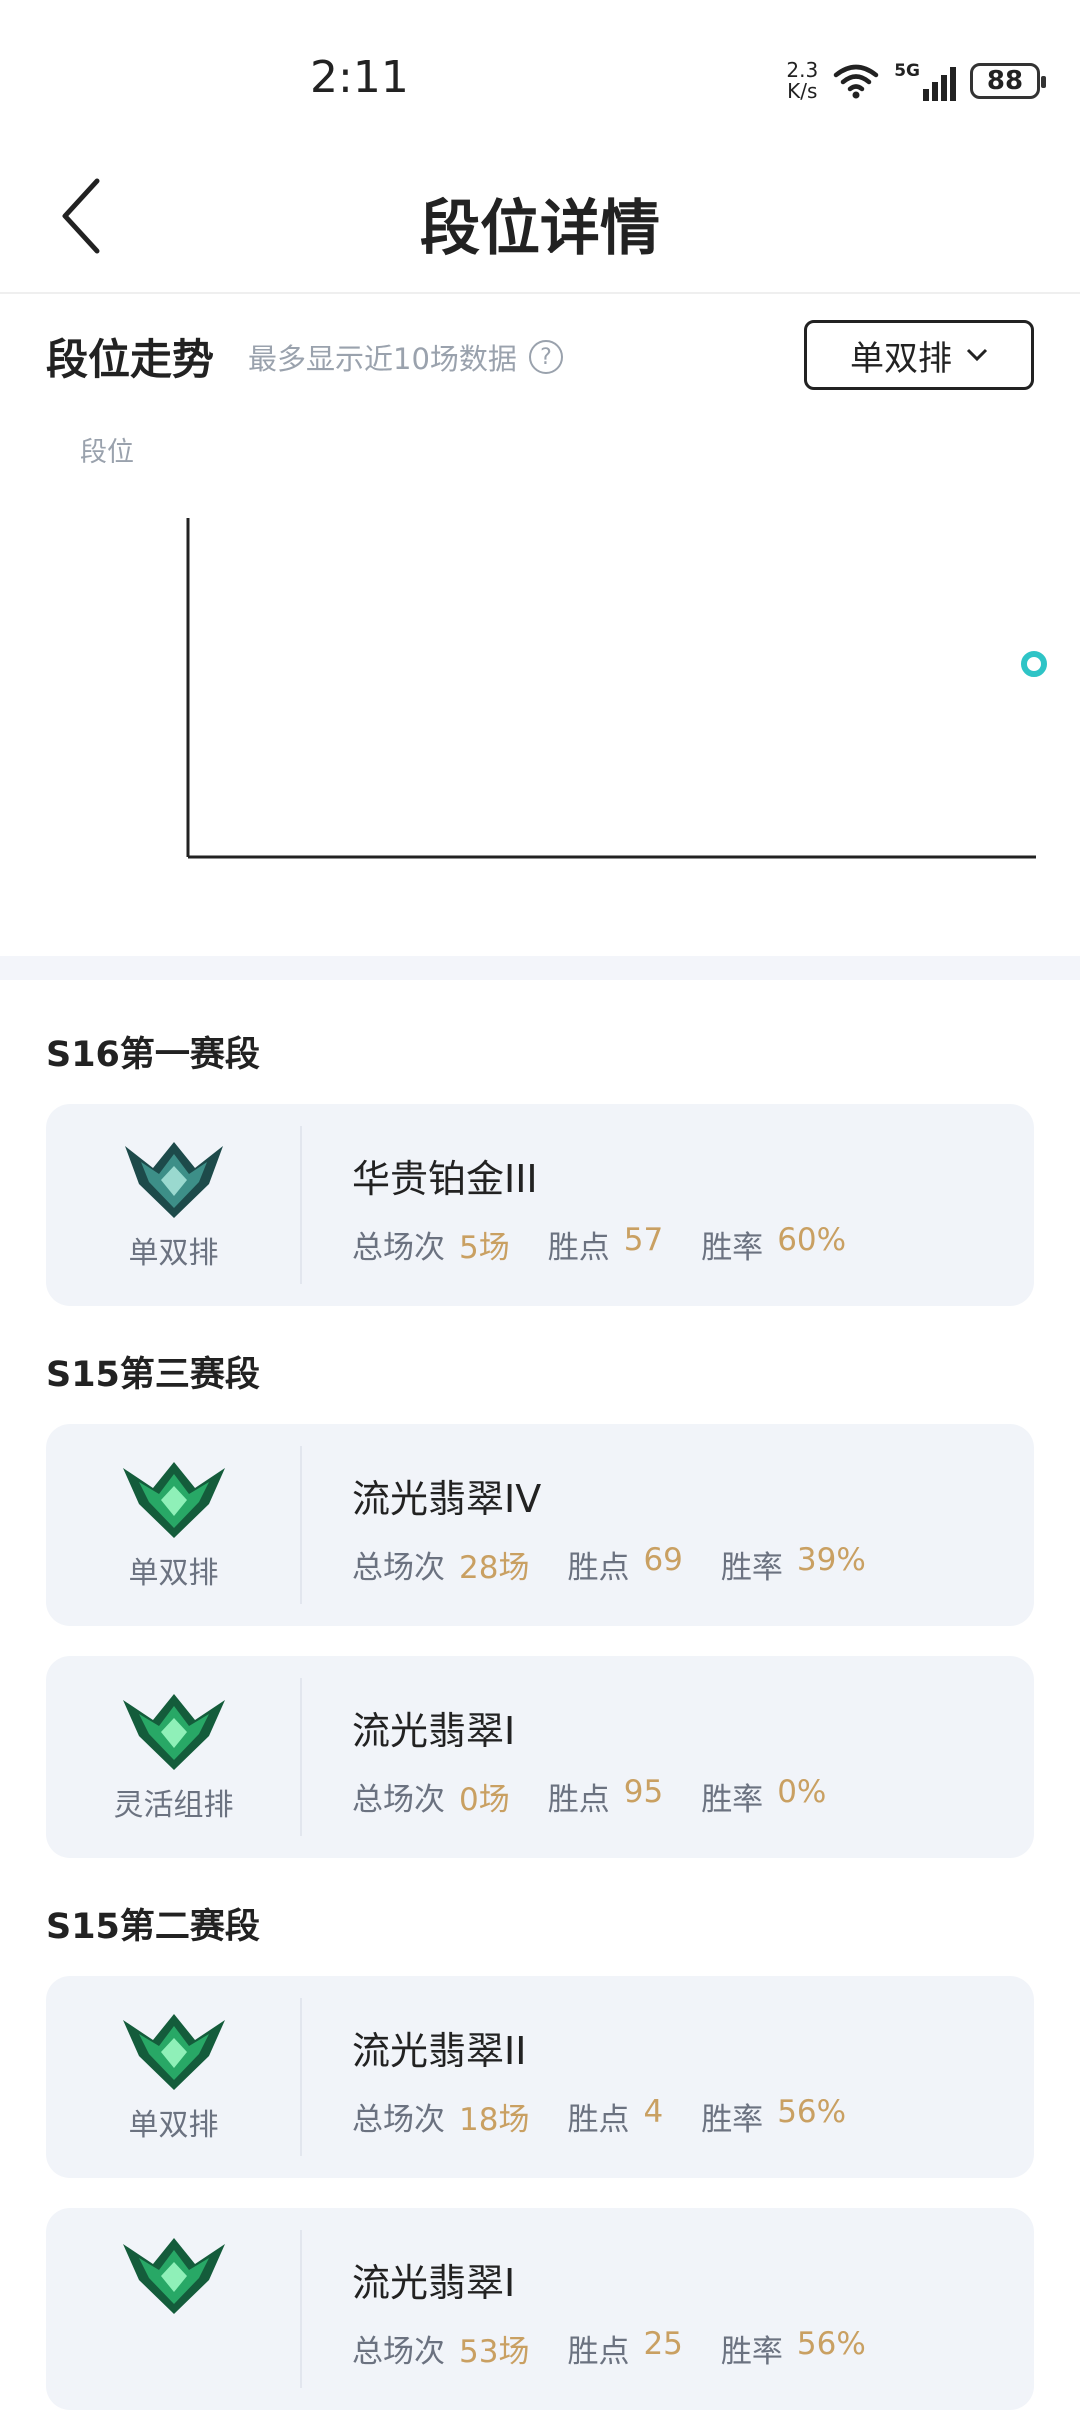 Image resolution: width=1080 pixels, height=2410 pixels. What do you see at coordinates (173, 1805) in the screenshot?
I see `queue-name: 灵活组排` at bounding box center [173, 1805].